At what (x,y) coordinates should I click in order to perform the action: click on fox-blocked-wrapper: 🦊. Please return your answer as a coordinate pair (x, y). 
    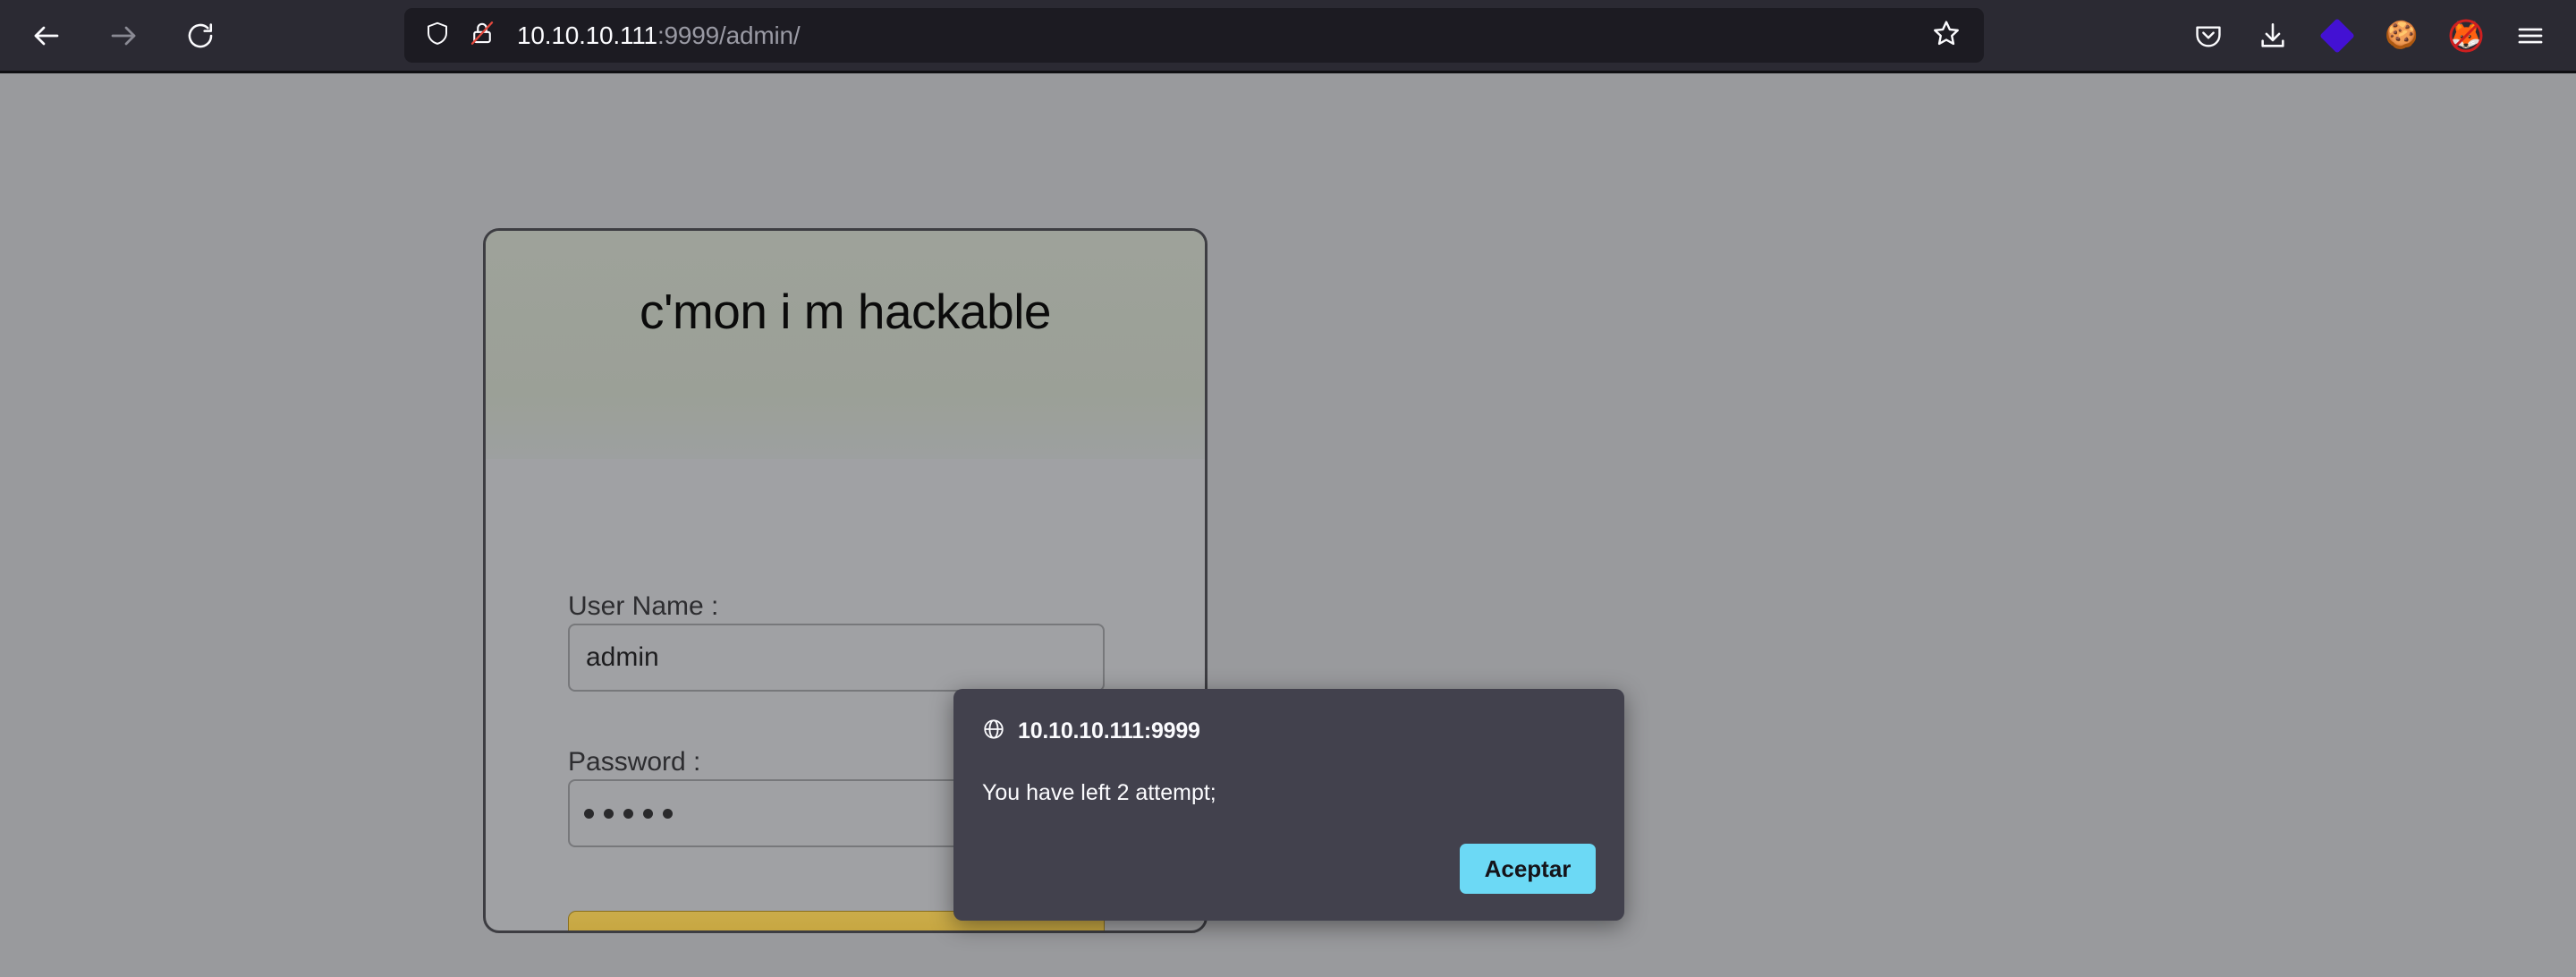
    Looking at the image, I should click on (2466, 36).